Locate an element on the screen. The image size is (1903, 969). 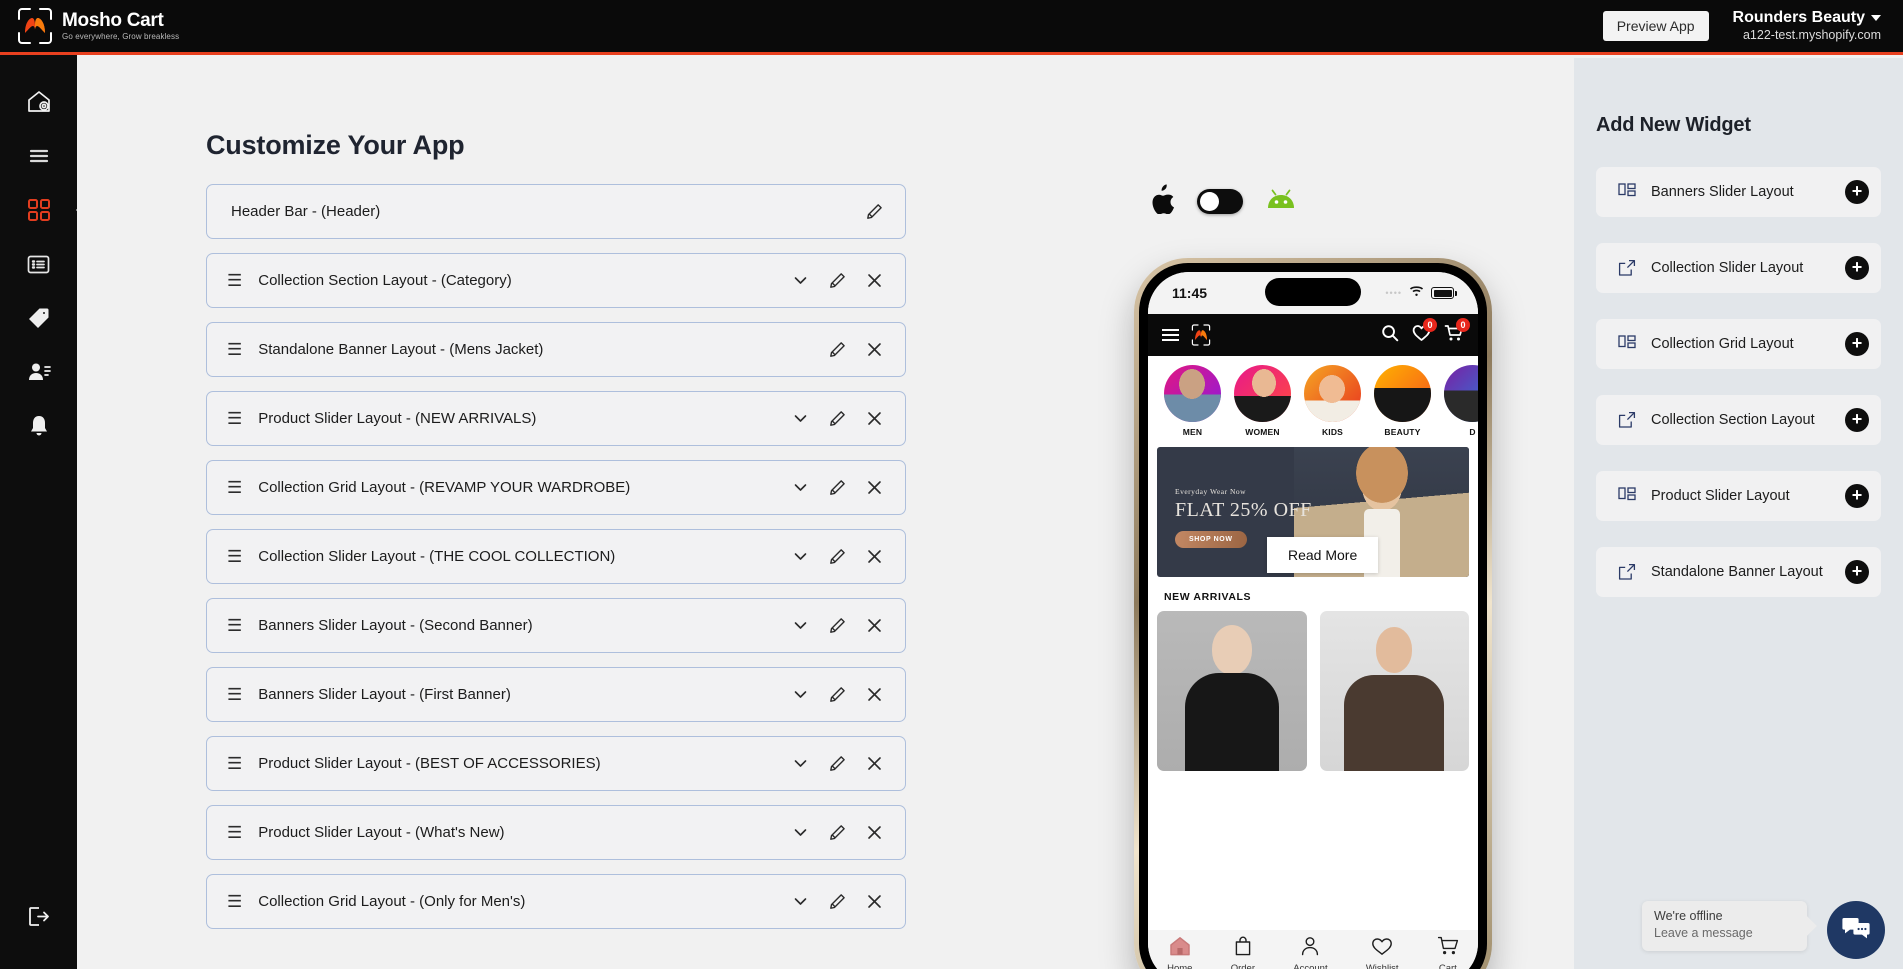
category-item: KIDS is located at coordinates (1332, 403).